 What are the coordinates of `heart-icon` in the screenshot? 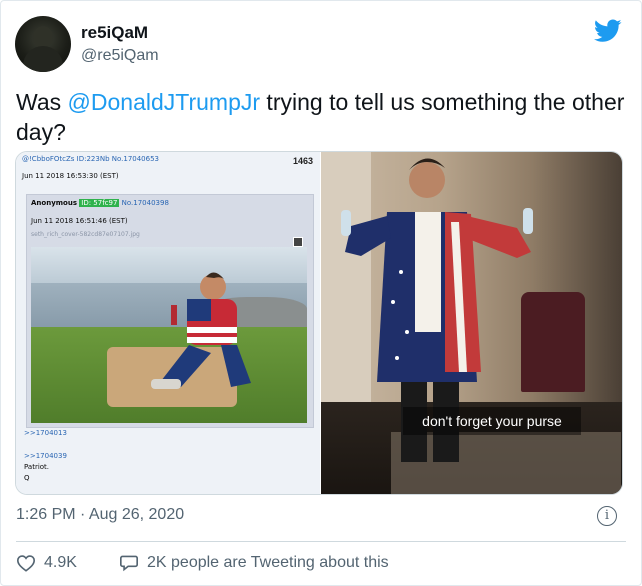 It's located at (26, 563).